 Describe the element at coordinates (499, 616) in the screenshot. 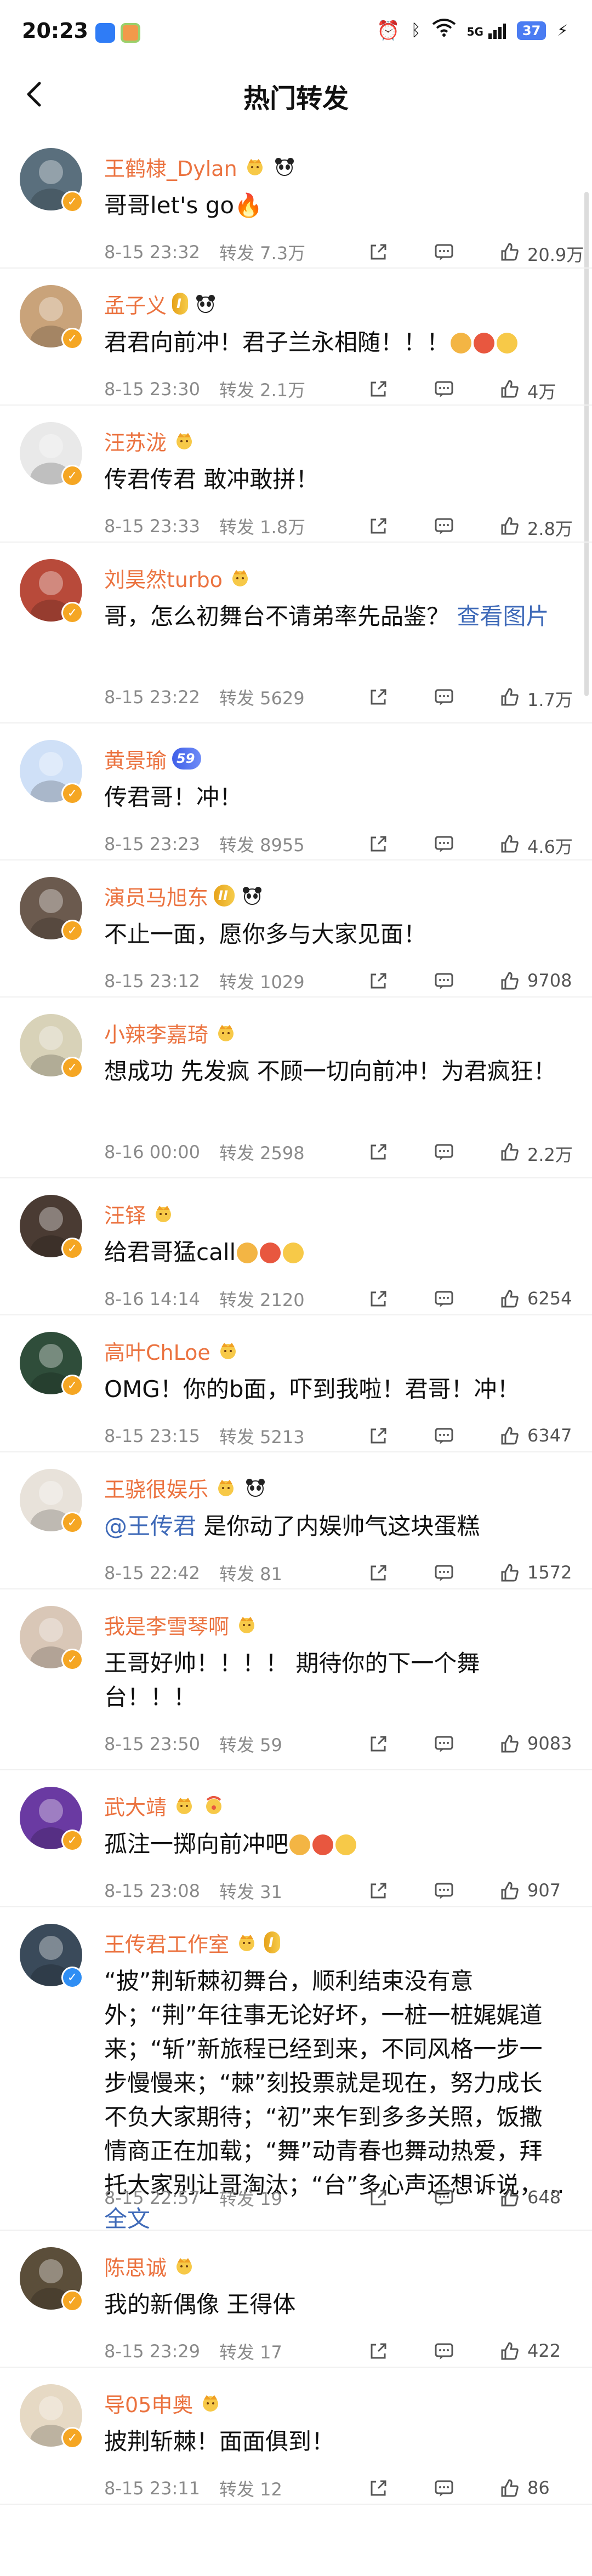

I see `expand-link: 查看图片` at that location.